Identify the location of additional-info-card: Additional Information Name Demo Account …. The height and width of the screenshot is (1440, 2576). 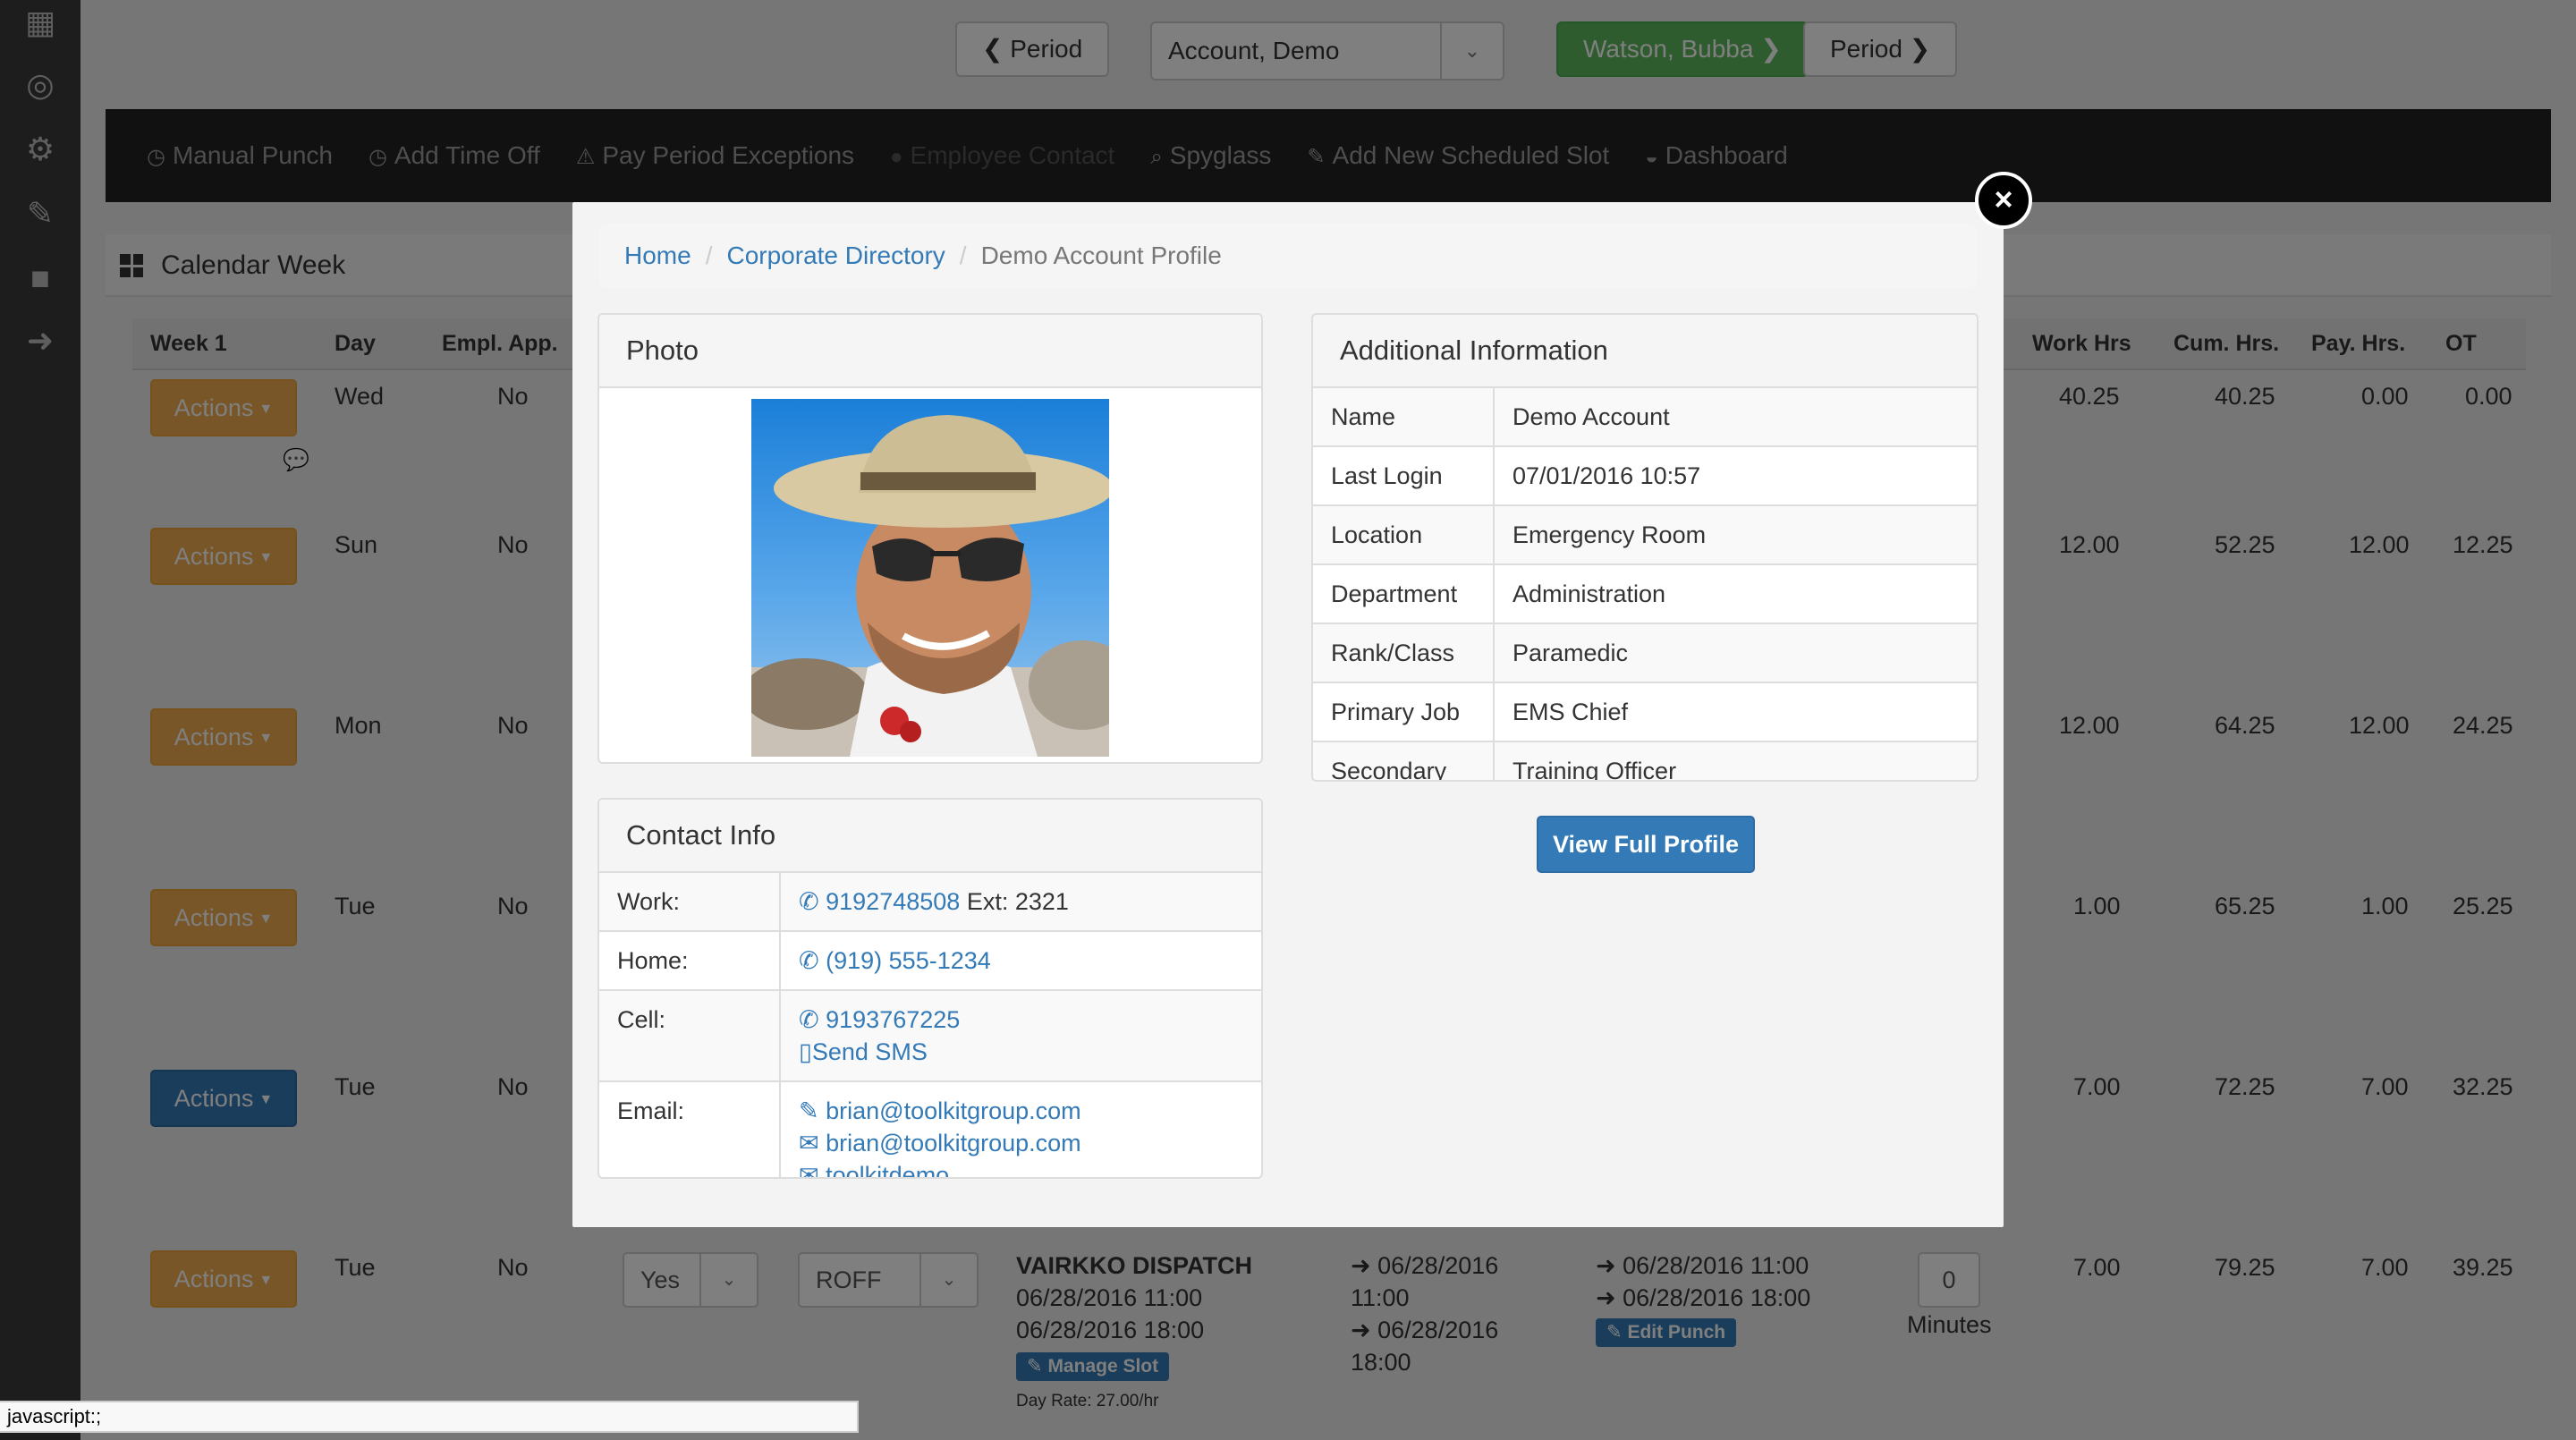
(1645, 547).